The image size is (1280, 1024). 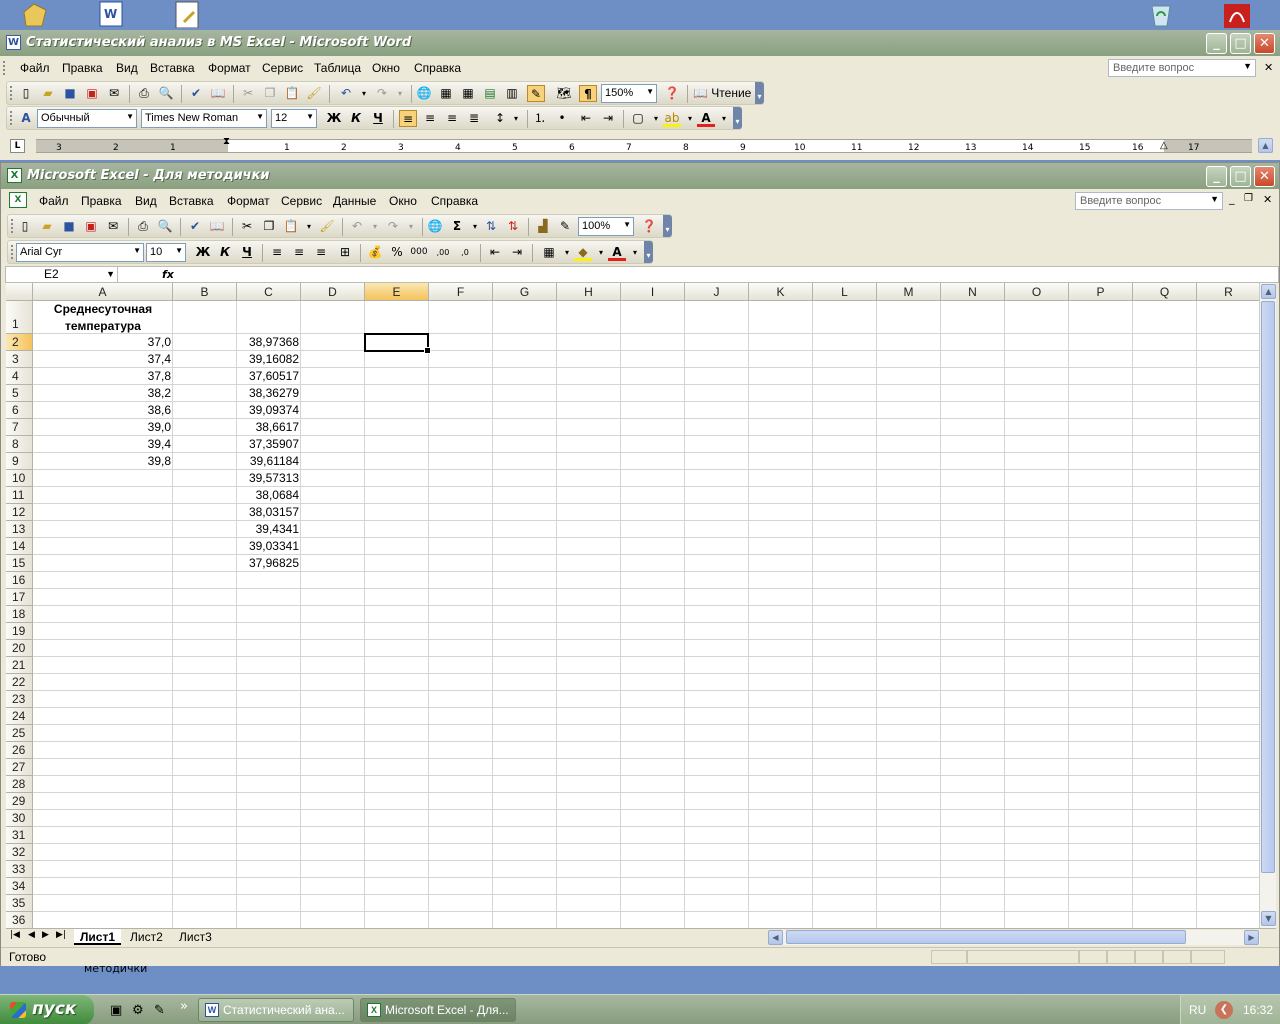 I want to click on row-header: 10, so click(x=19, y=478).